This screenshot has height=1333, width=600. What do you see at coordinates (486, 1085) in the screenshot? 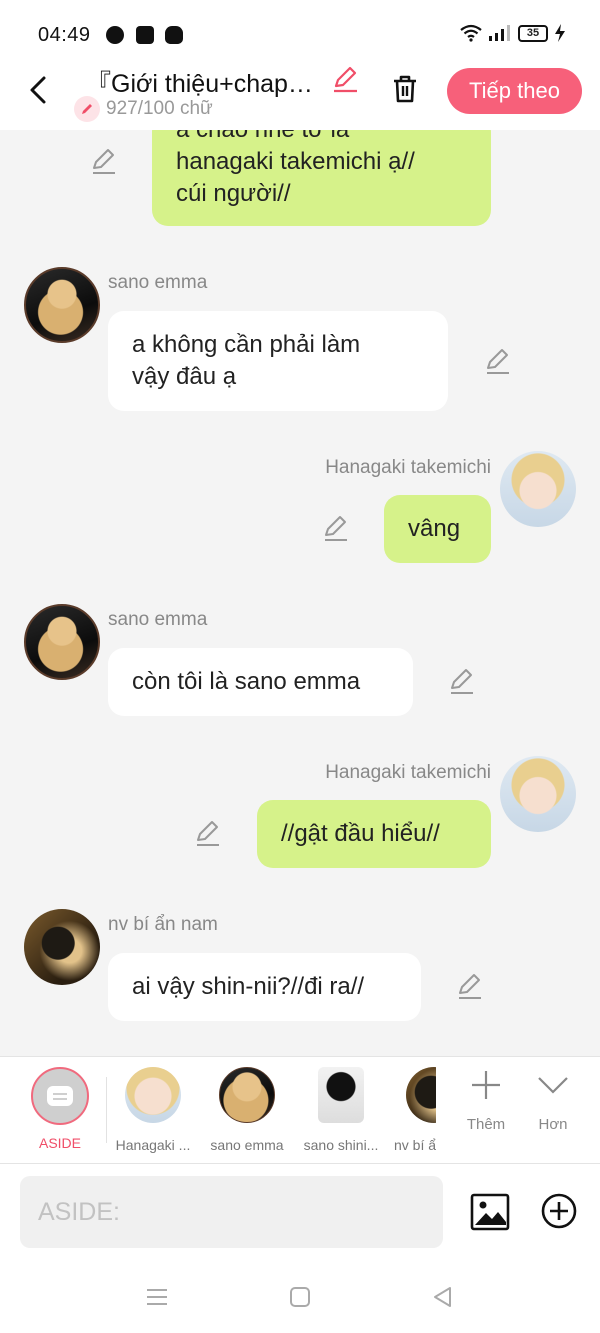
I see `plus-icon` at bounding box center [486, 1085].